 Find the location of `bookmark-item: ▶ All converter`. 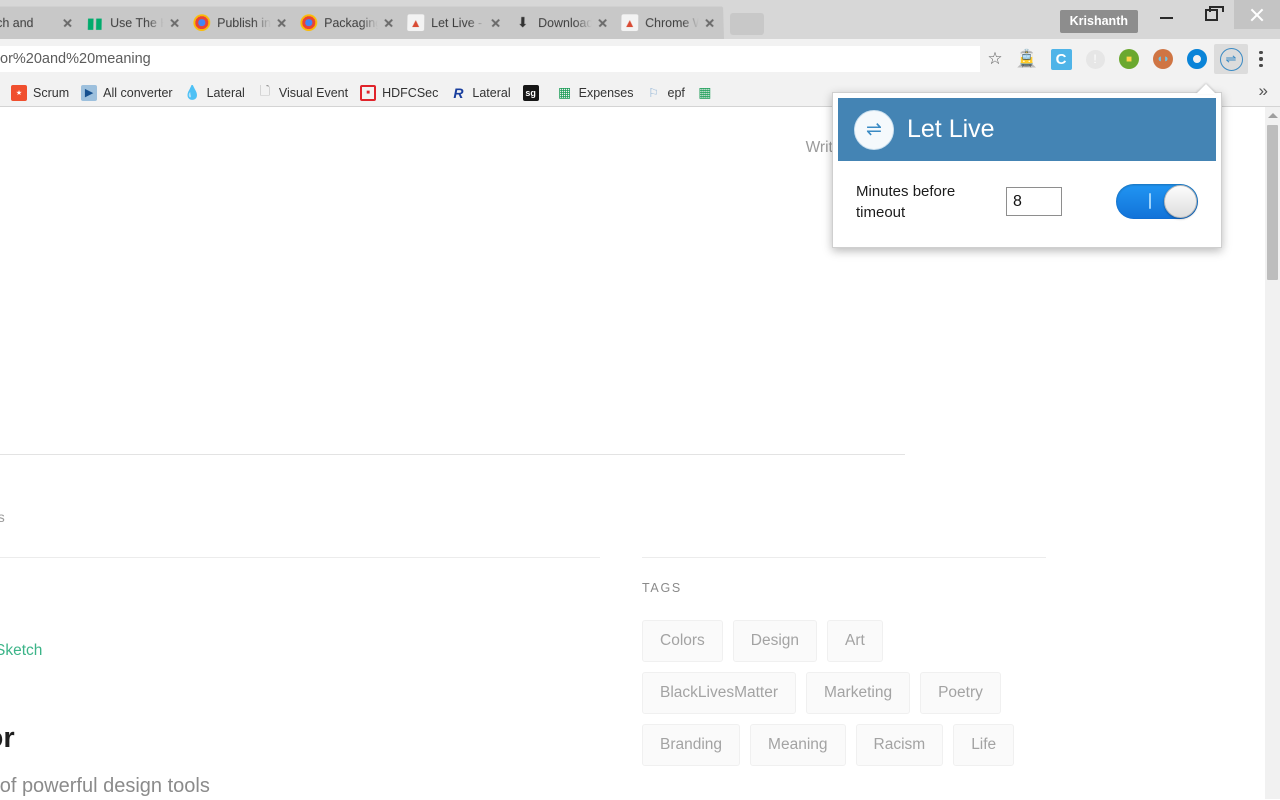

bookmark-item: ▶ All converter is located at coordinates (127, 93).